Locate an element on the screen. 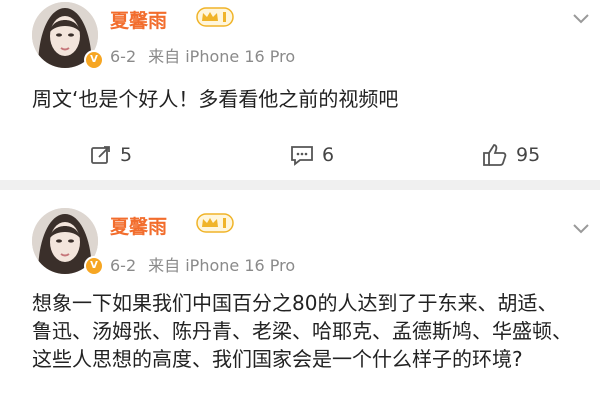 The image size is (600, 410). repost-button: 5 is located at coordinates (111, 155).